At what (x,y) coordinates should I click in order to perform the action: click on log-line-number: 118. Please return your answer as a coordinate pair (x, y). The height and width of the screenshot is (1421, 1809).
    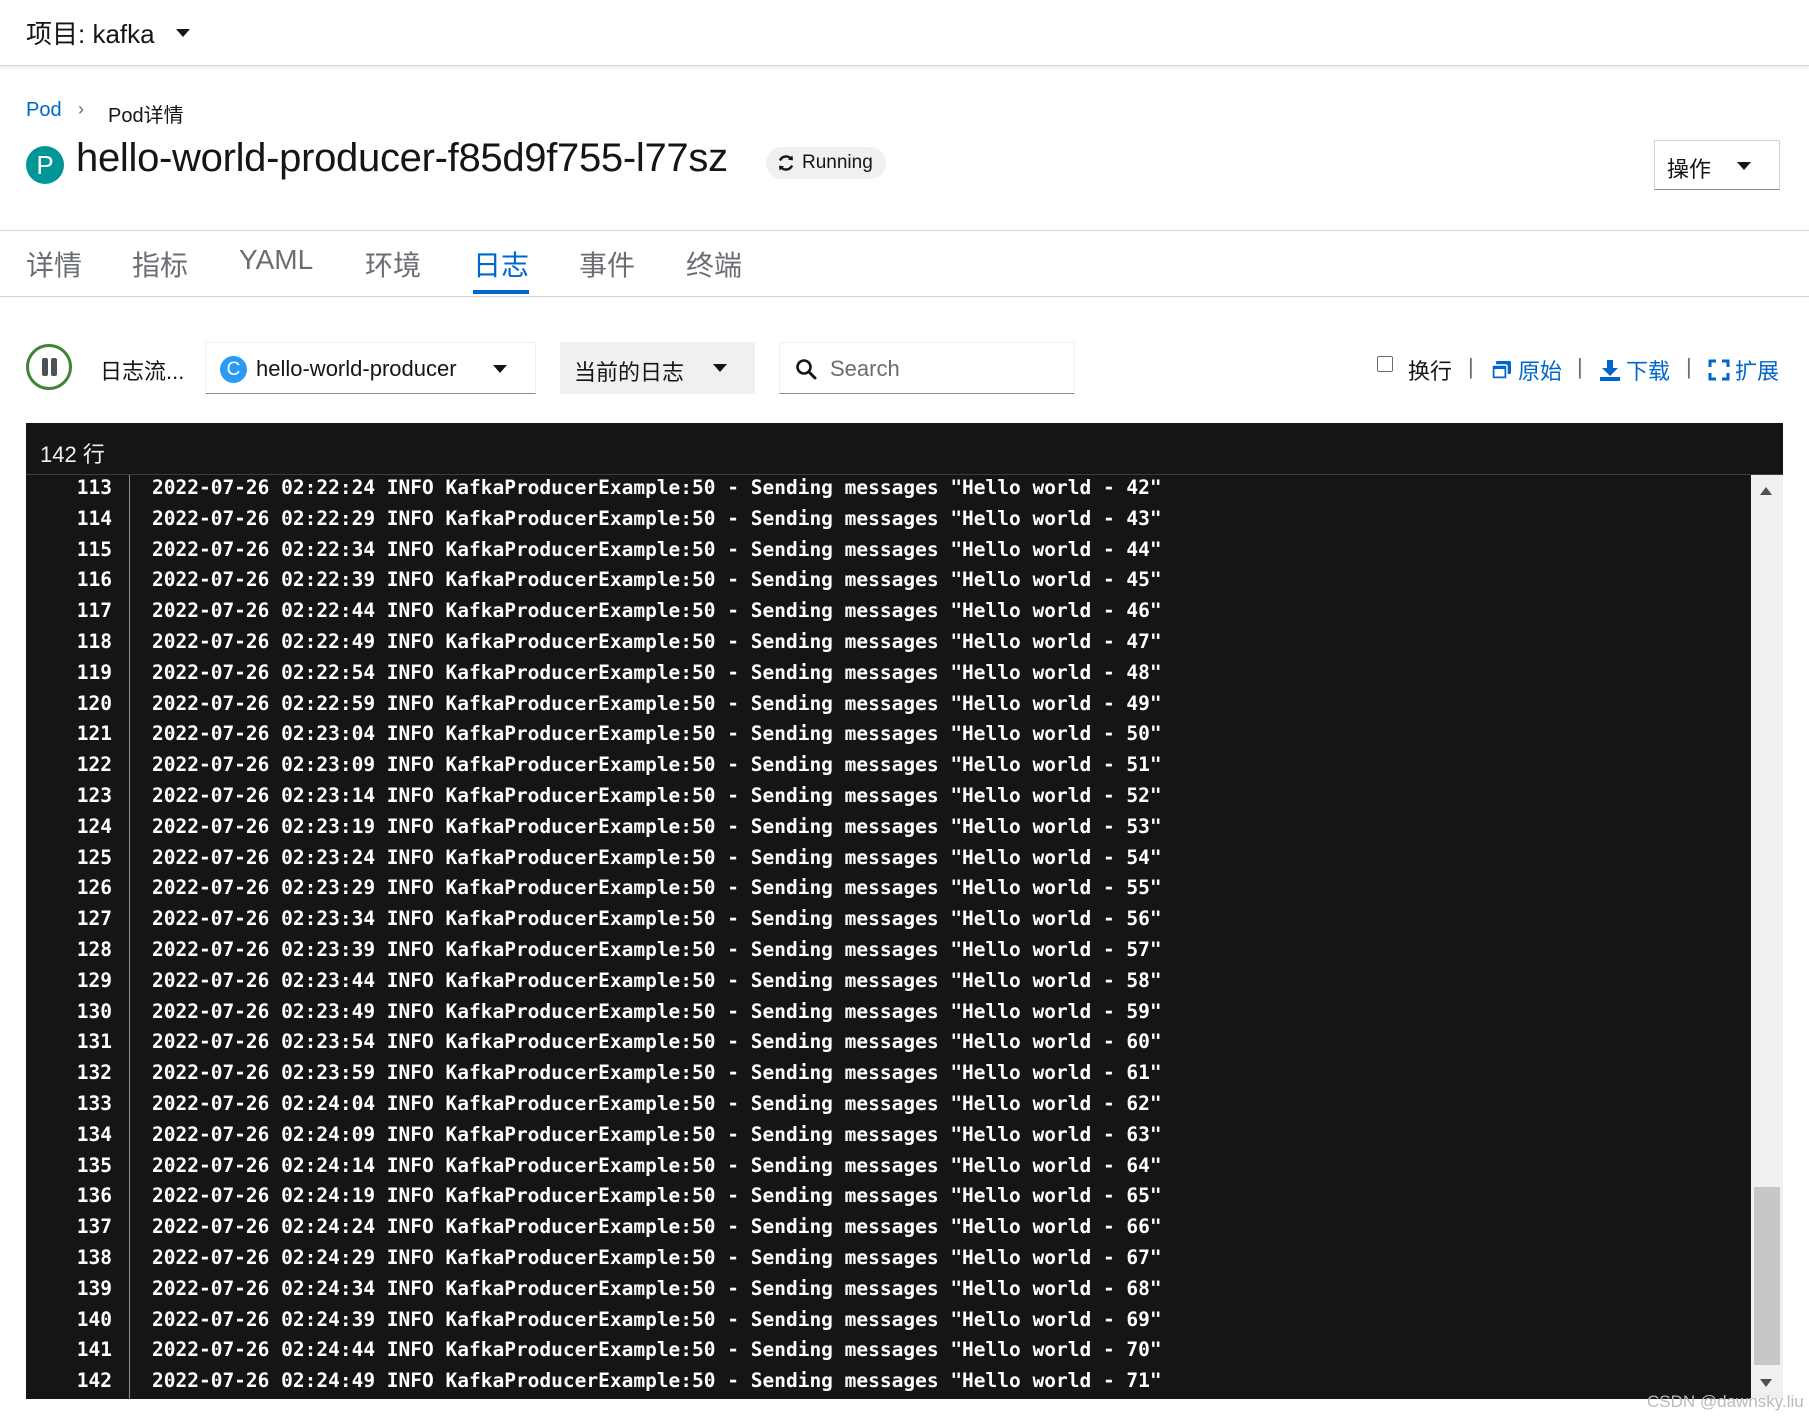
    Looking at the image, I should click on (94, 641).